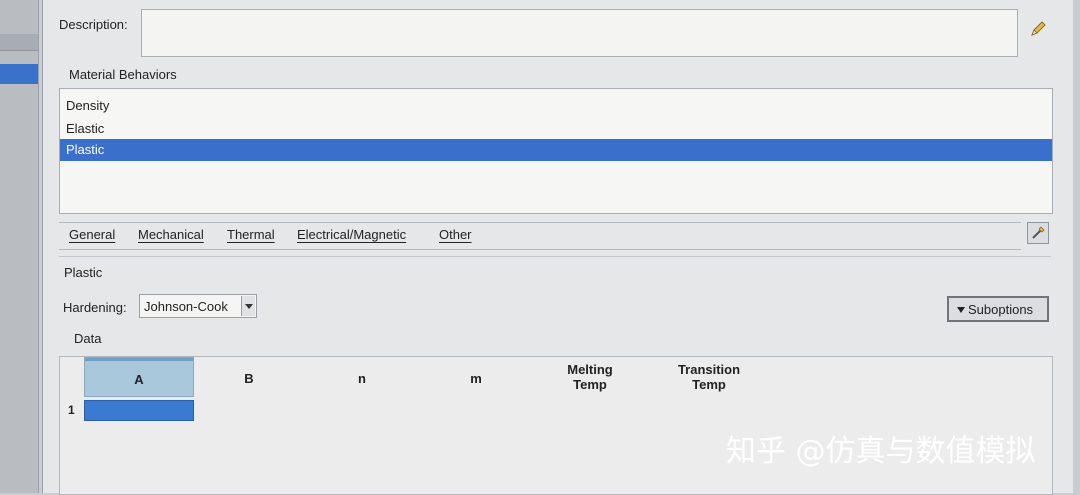 This screenshot has height=495, width=1080. Describe the element at coordinates (92, 234) in the screenshot. I see `menu-general: General` at that location.